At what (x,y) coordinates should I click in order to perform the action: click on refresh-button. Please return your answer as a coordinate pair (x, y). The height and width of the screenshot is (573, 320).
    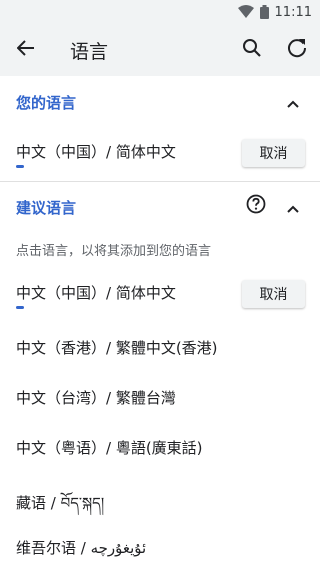
    Looking at the image, I should click on (297, 50).